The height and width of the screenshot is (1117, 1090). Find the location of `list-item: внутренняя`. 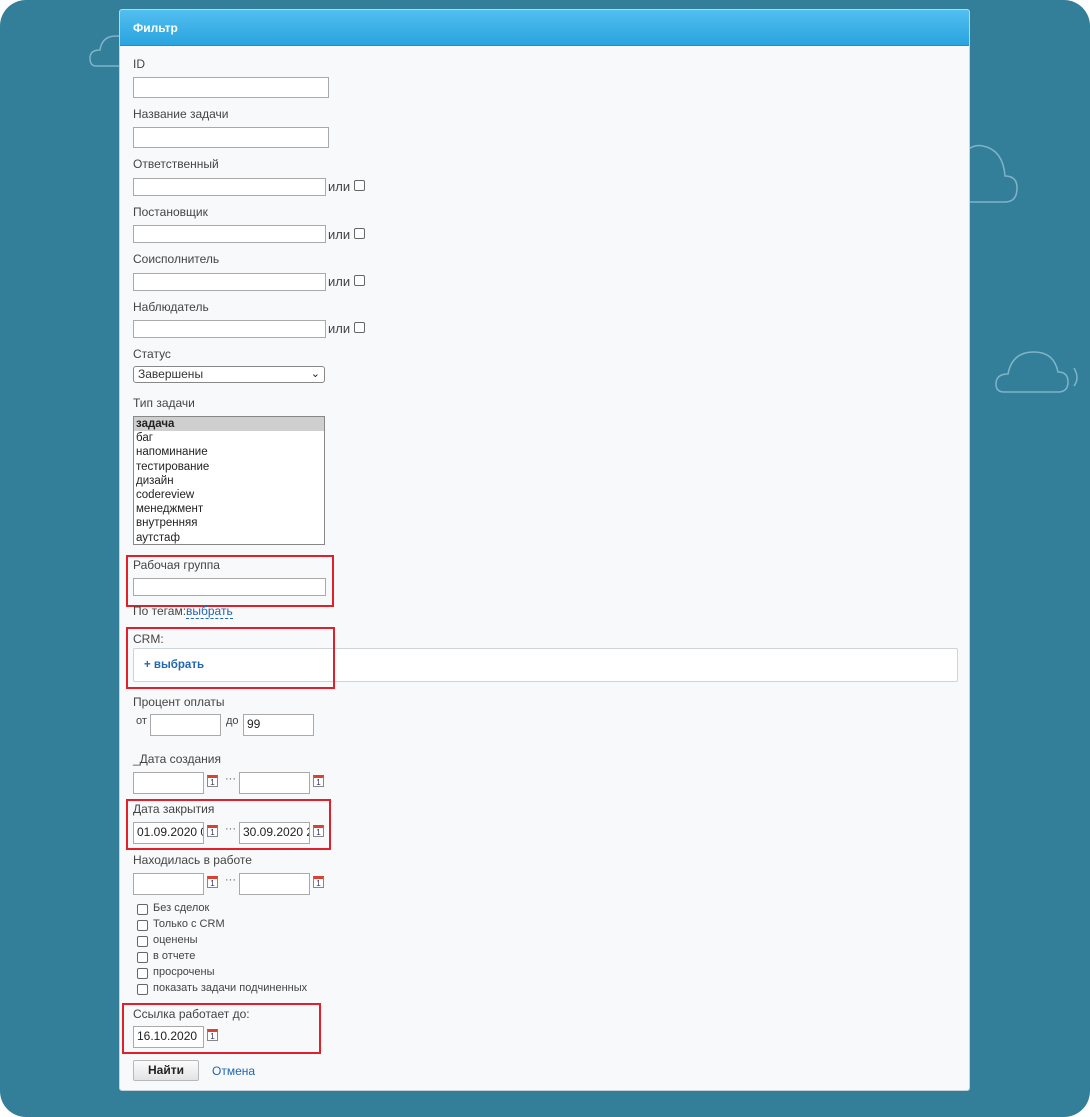

list-item: внутренняя is located at coordinates (229, 523).